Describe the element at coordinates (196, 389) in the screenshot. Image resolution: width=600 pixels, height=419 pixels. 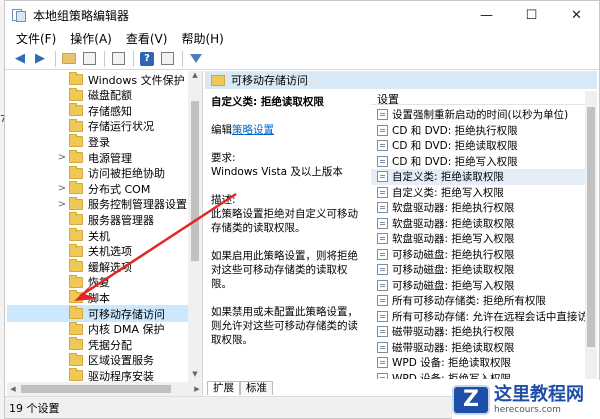
I see `scroll-right-icon: ▶` at that location.